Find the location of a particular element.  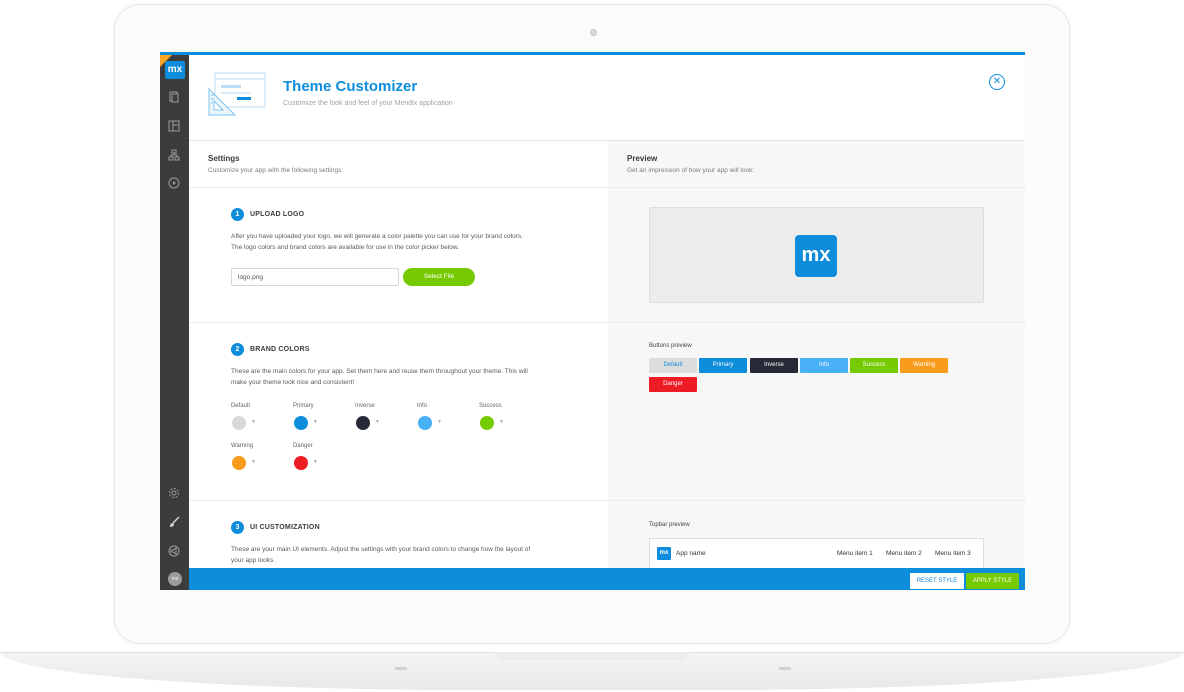

announcement-icon is located at coordinates (174, 552).